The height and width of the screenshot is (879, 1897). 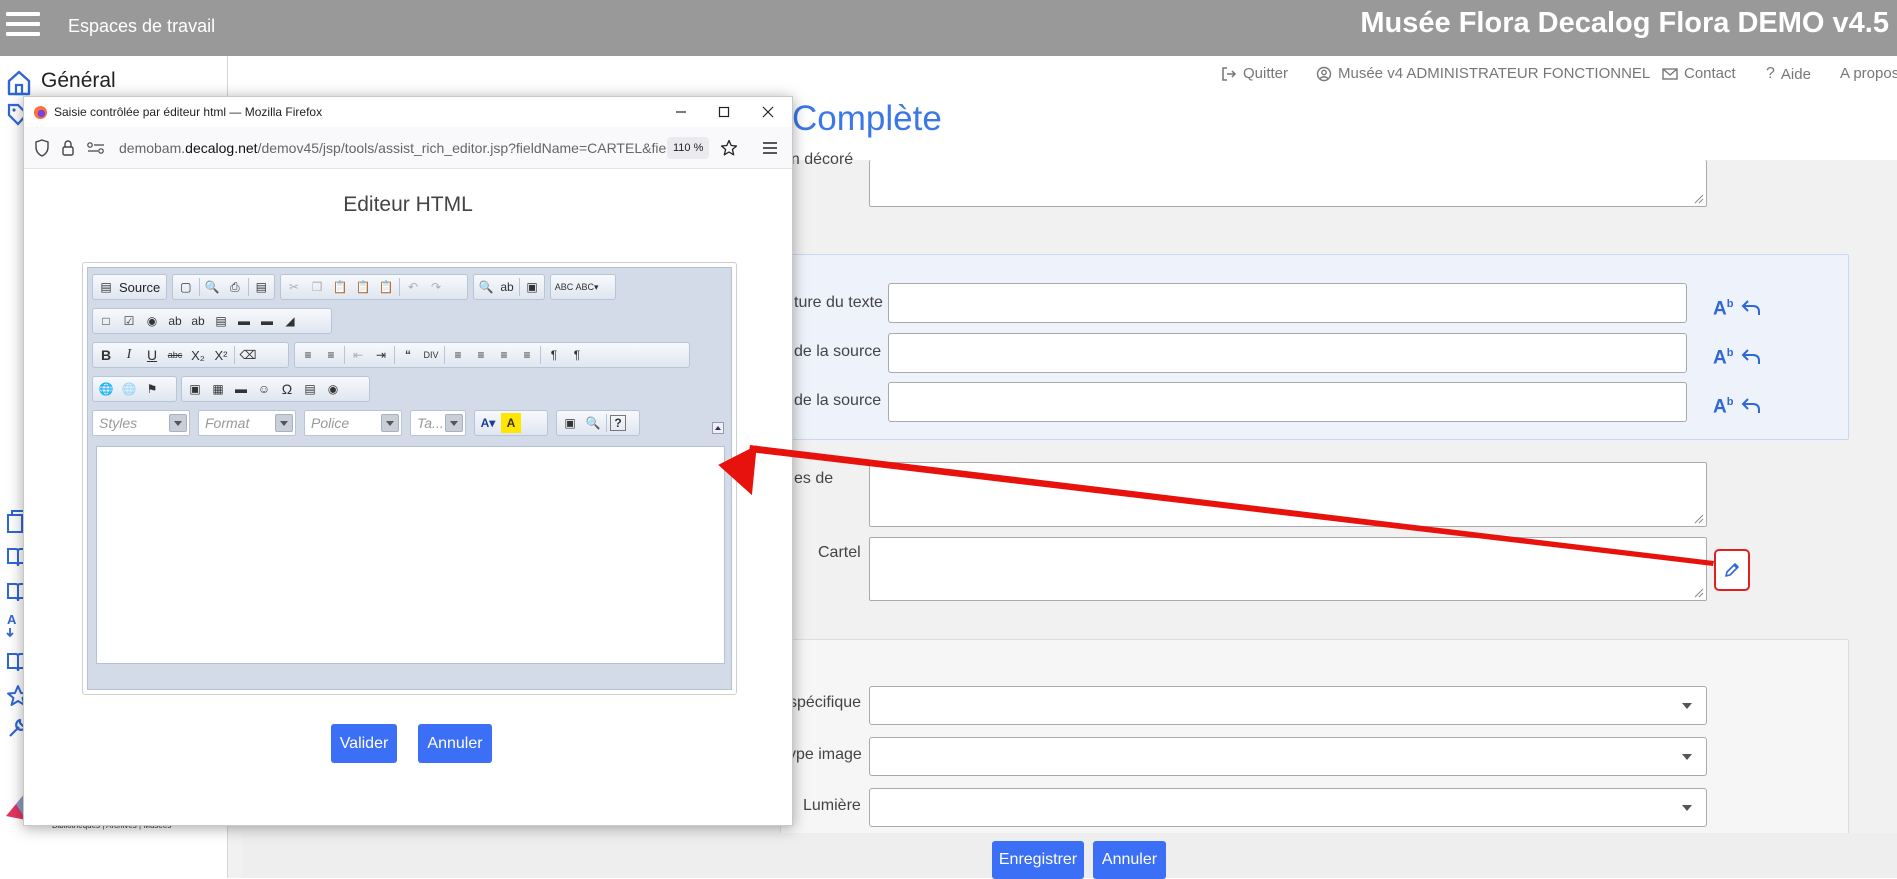 What do you see at coordinates (570, 423) in the screenshot?
I see `maximize-editor-icon: ▣` at bounding box center [570, 423].